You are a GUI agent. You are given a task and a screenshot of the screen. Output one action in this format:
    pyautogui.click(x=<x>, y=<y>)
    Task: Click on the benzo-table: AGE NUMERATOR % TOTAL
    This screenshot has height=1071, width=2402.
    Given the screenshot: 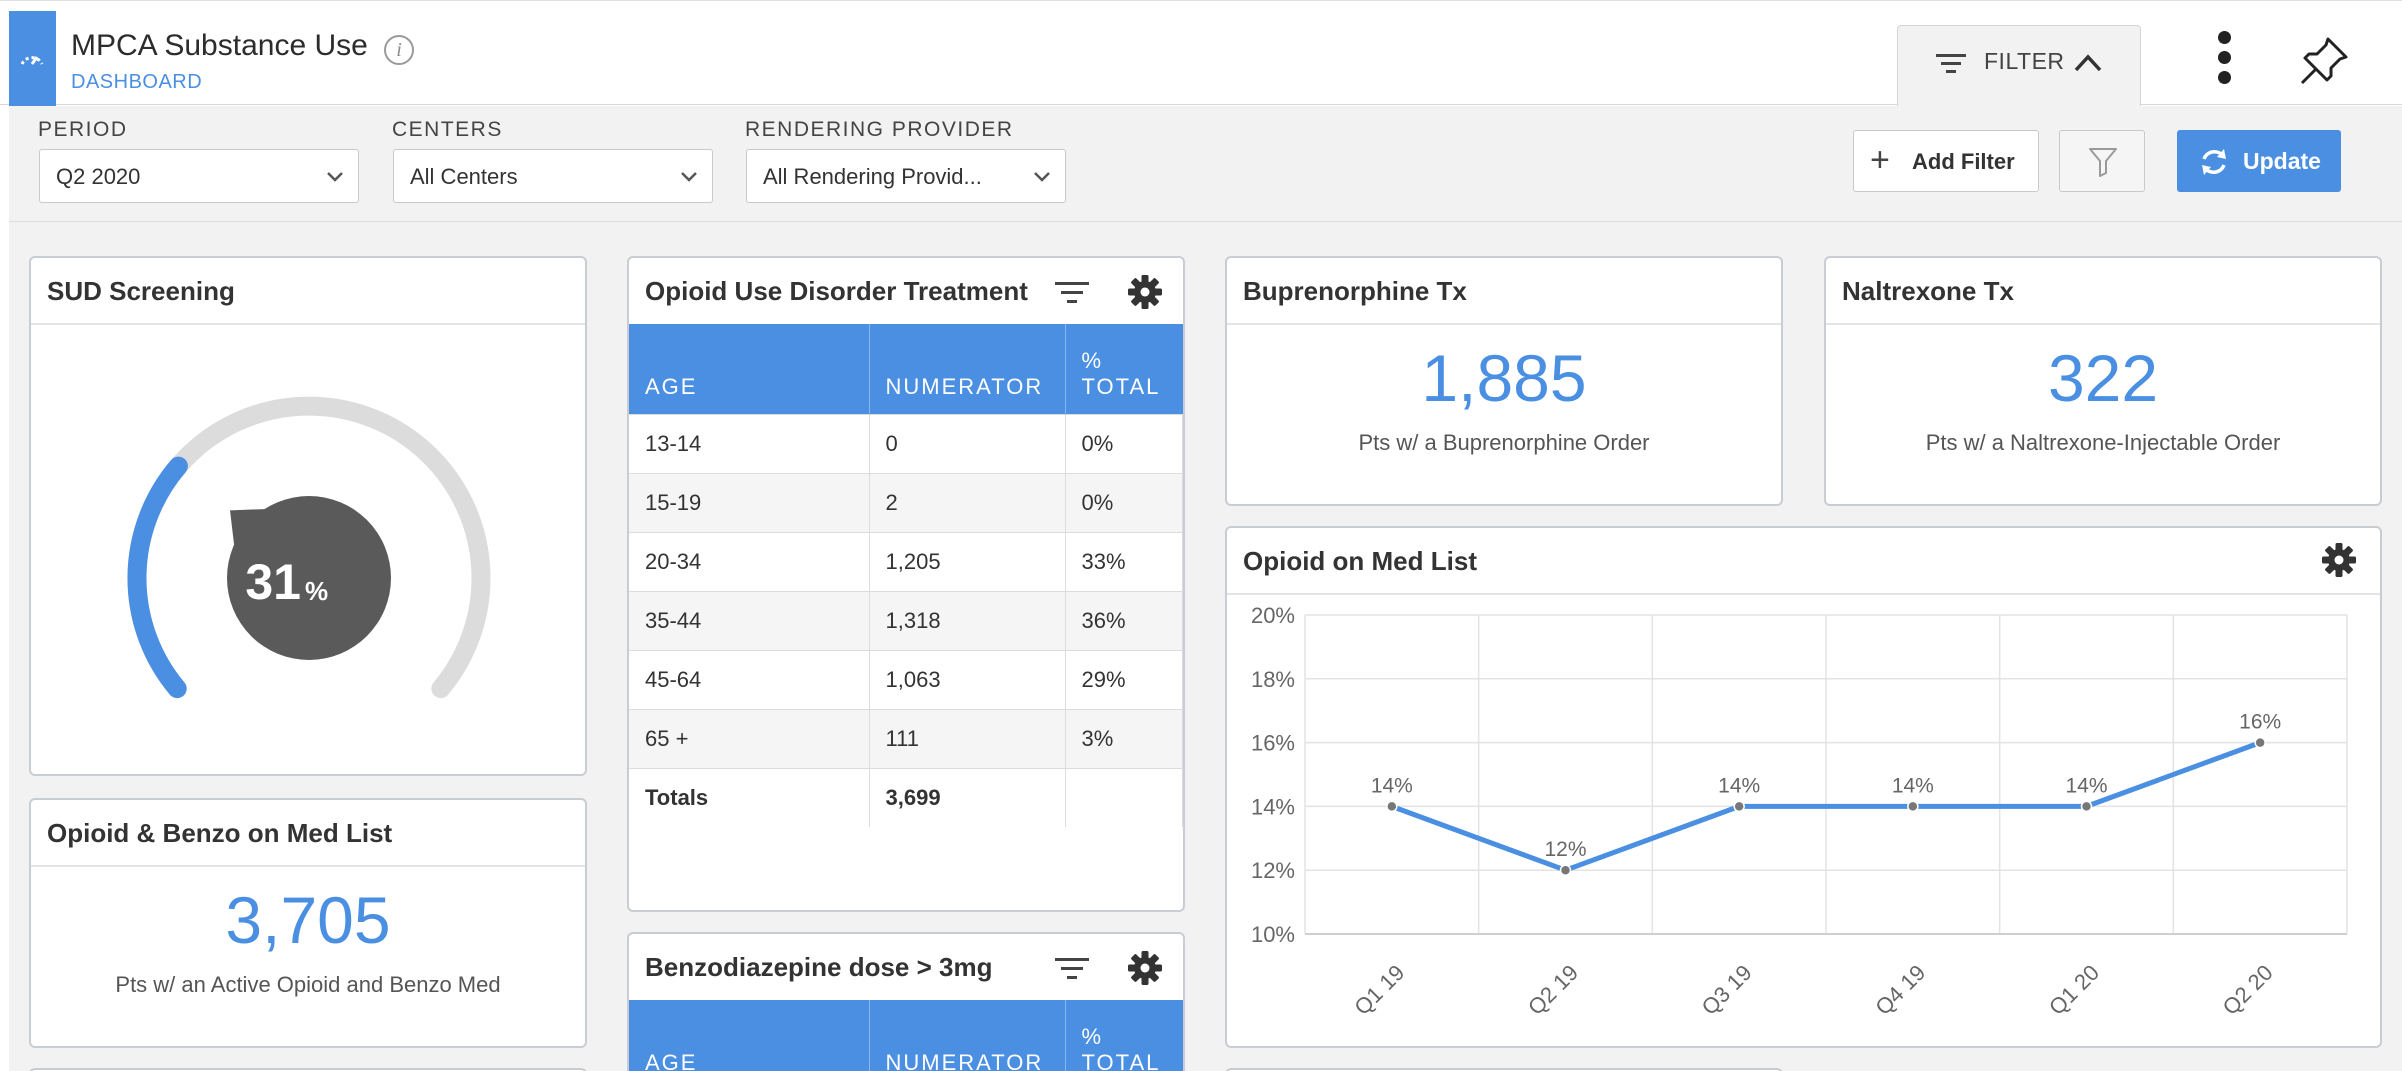 What is the action you would take?
    pyautogui.click(x=906, y=1035)
    